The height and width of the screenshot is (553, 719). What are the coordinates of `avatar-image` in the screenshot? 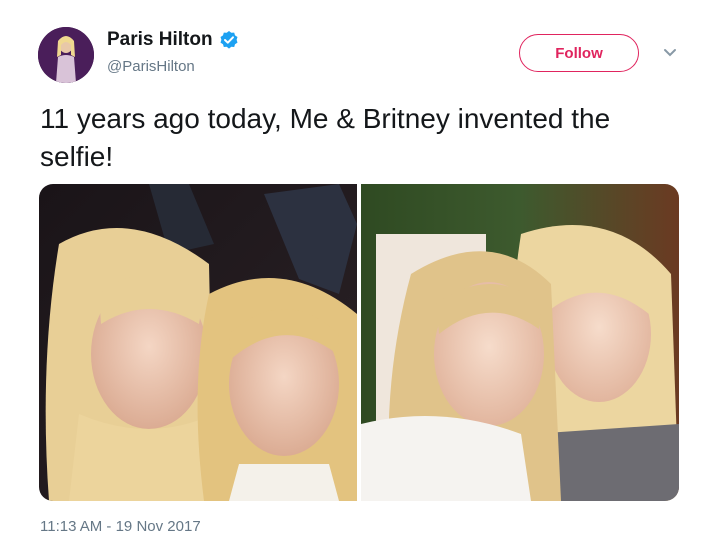 It's located at (66, 55).